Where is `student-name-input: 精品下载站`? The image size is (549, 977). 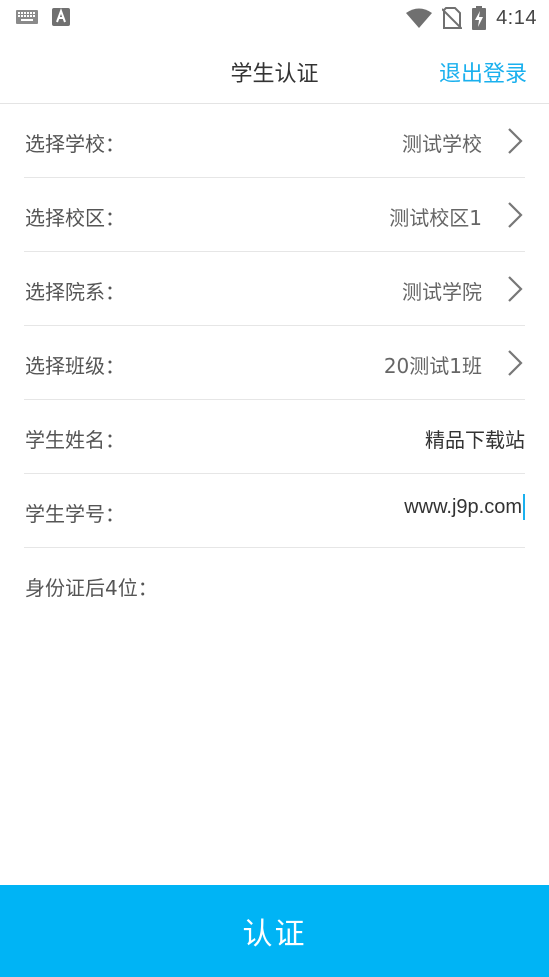 student-name-input: 精品下载站 is located at coordinates (475, 438).